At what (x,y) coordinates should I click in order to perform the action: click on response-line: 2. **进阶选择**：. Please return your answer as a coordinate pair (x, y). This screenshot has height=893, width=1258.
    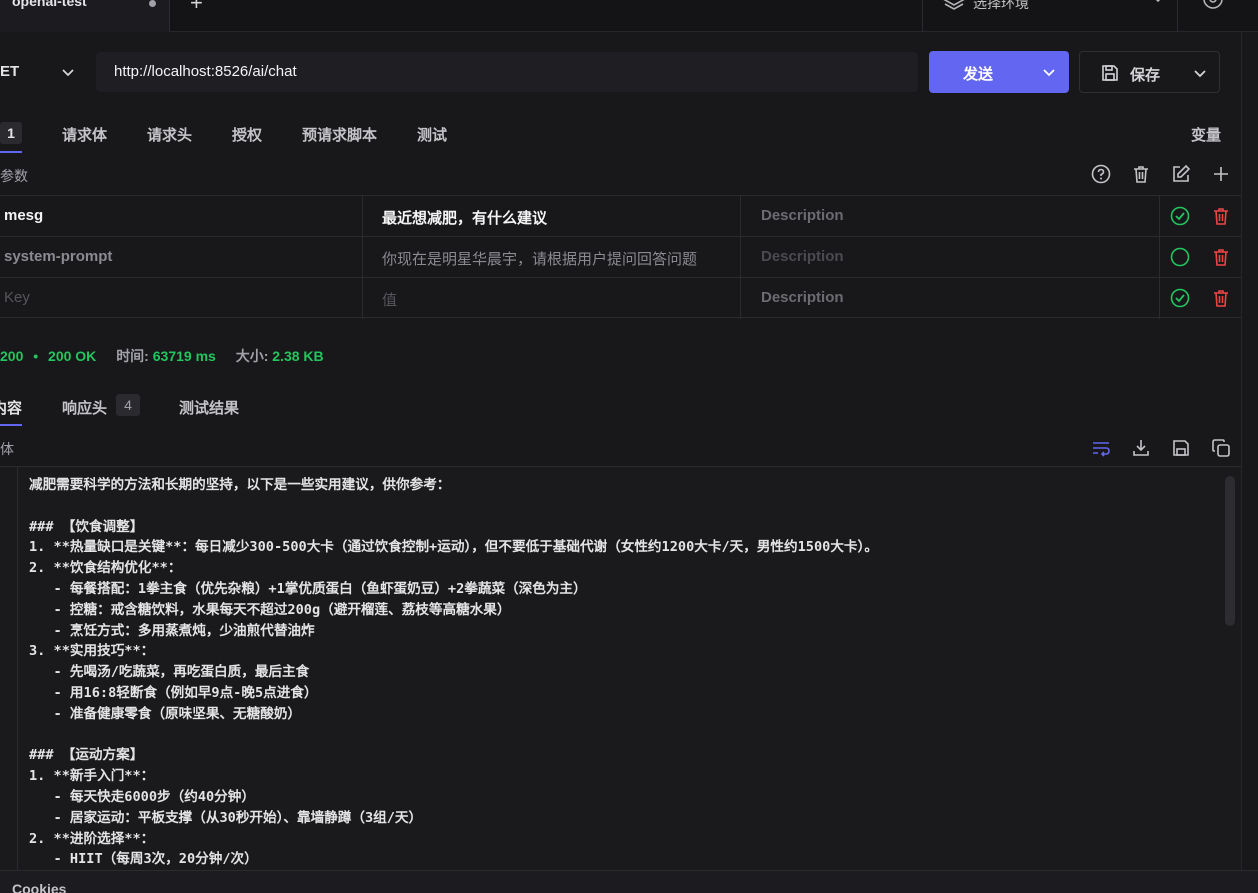
    Looking at the image, I should click on (92, 838).